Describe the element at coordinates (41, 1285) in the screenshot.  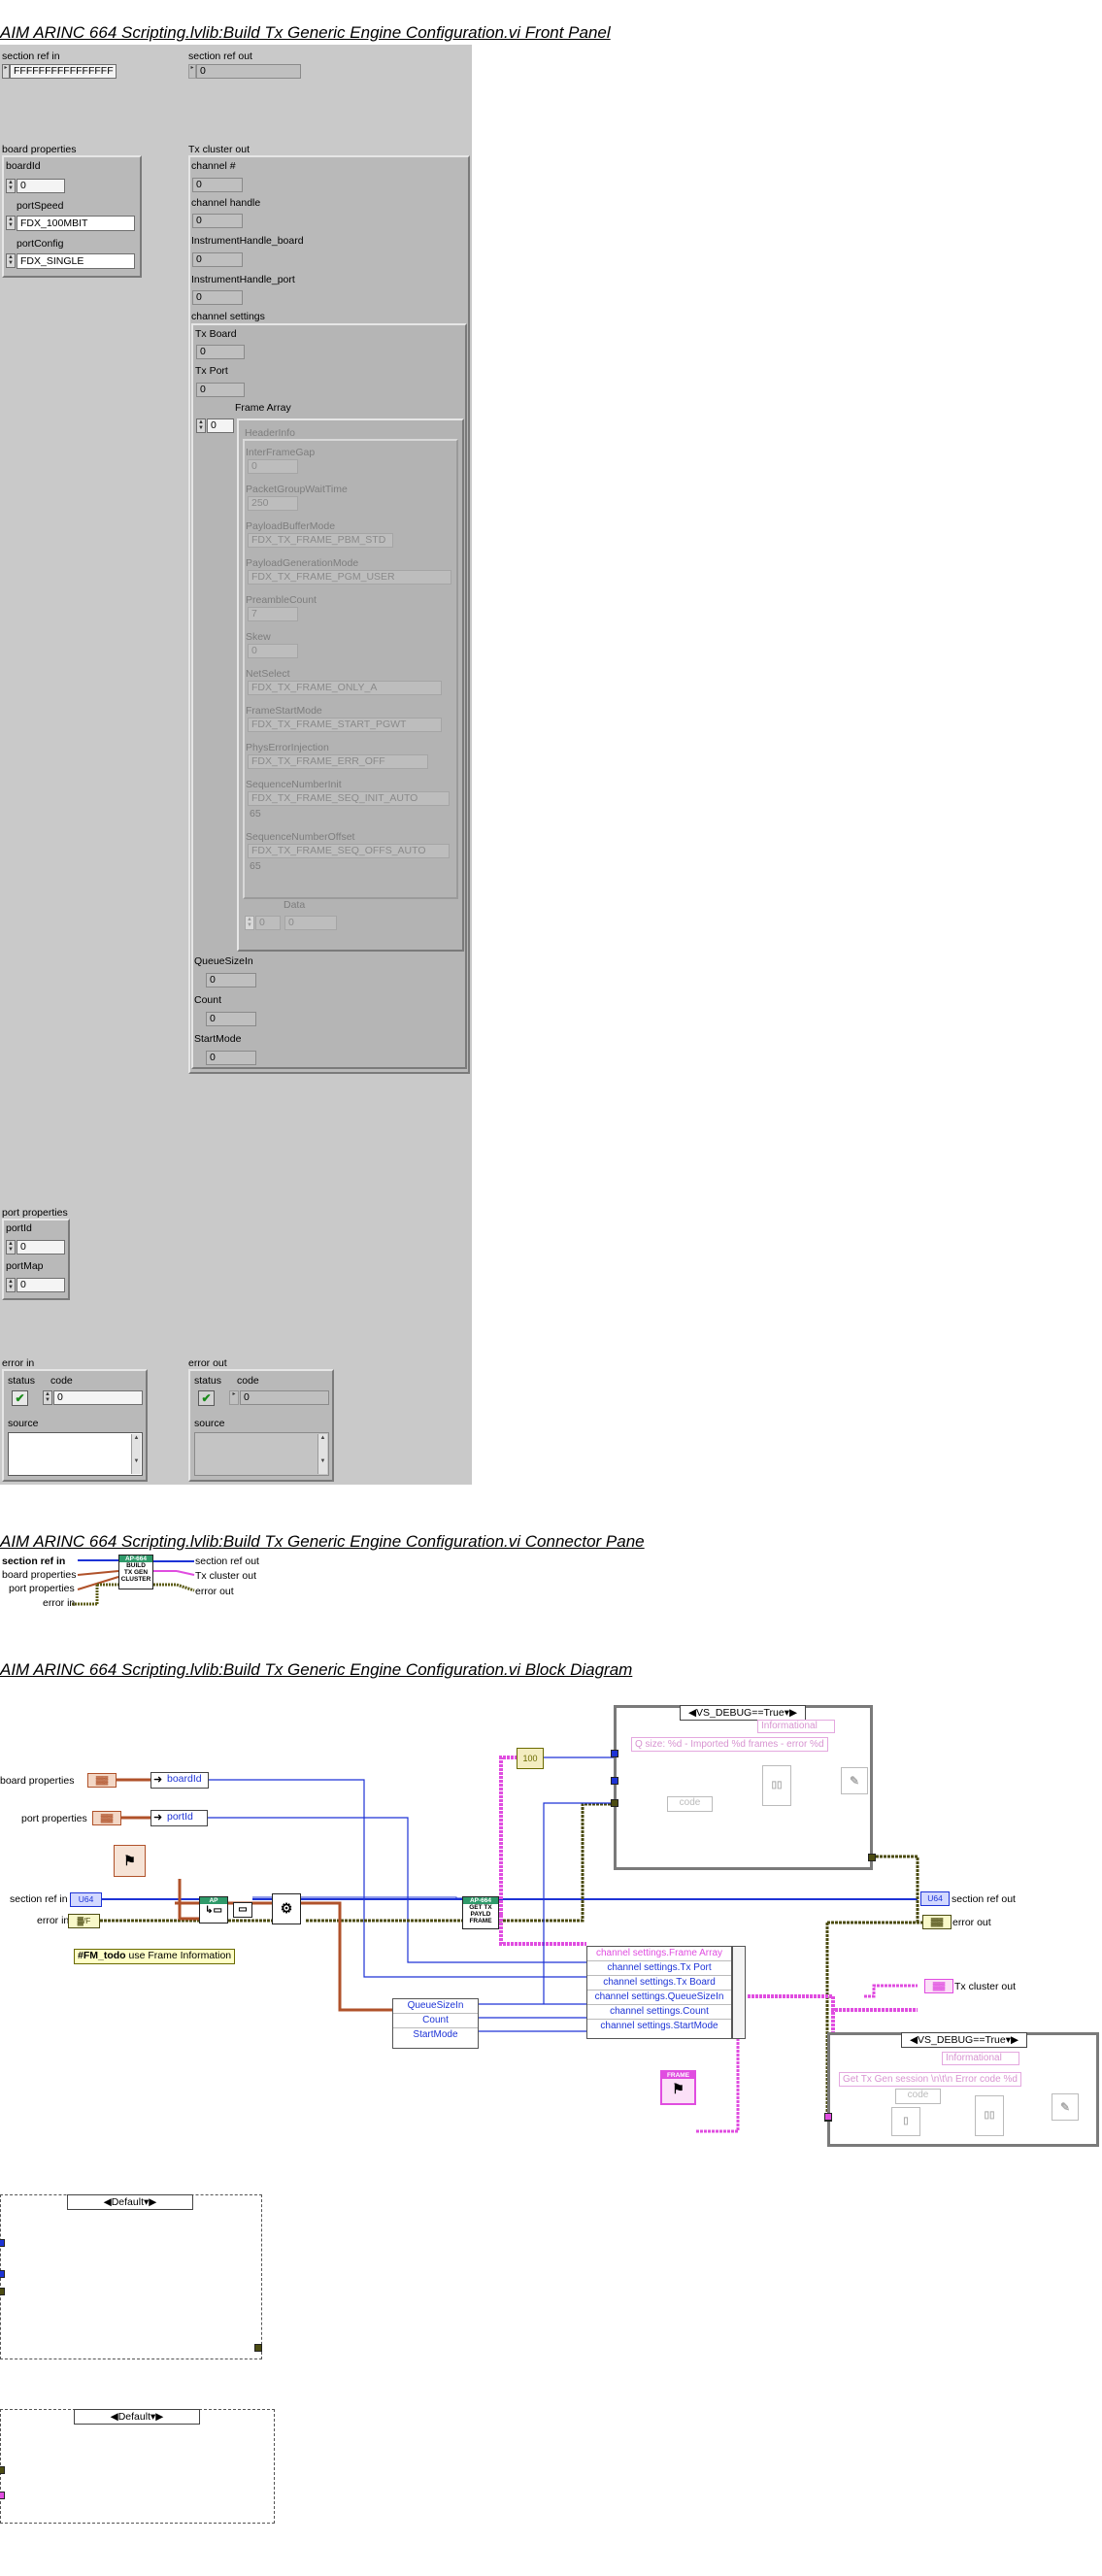
I see `port-map-field: 0` at that location.